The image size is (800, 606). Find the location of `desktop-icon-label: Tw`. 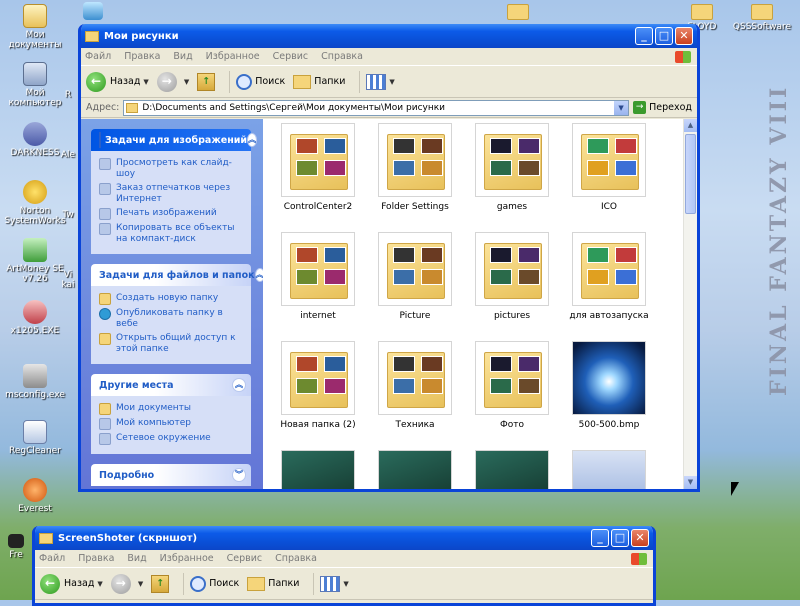

desktop-icon-label: Tw is located at coordinates (68, 215).